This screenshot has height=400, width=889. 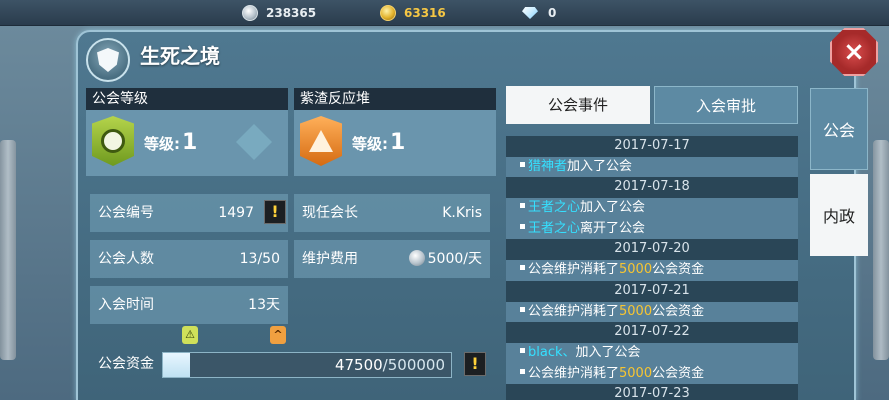 What do you see at coordinates (126, 364) in the screenshot?
I see `funds-label: 公会资金` at bounding box center [126, 364].